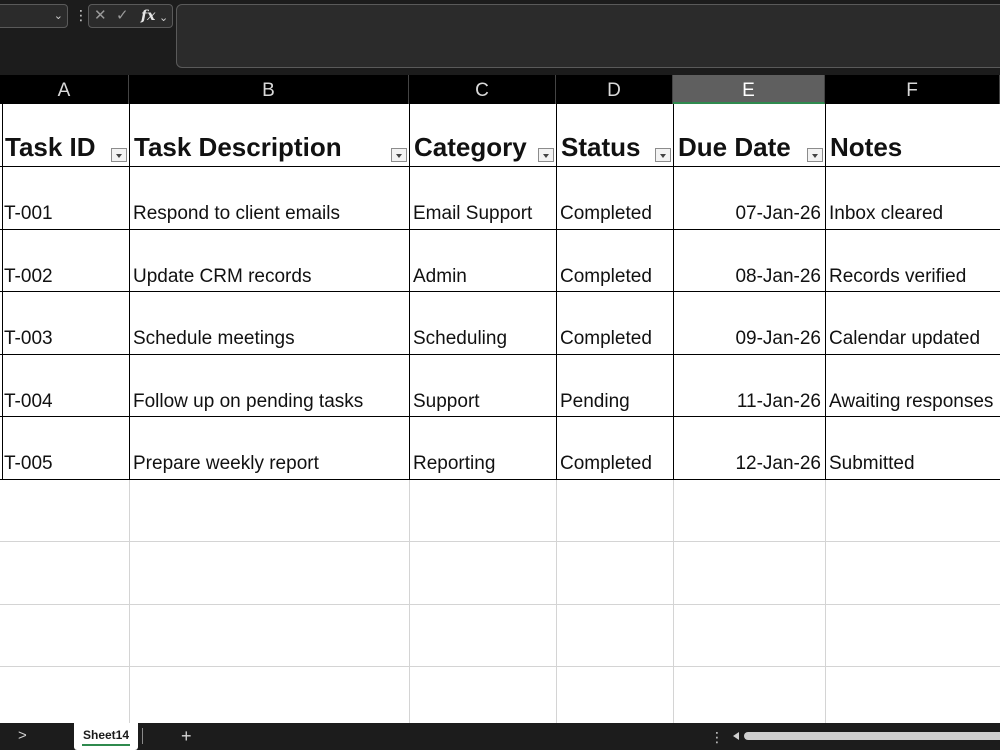 The image size is (1000, 750). I want to click on table-cell: Respond to client emails, so click(236, 214).